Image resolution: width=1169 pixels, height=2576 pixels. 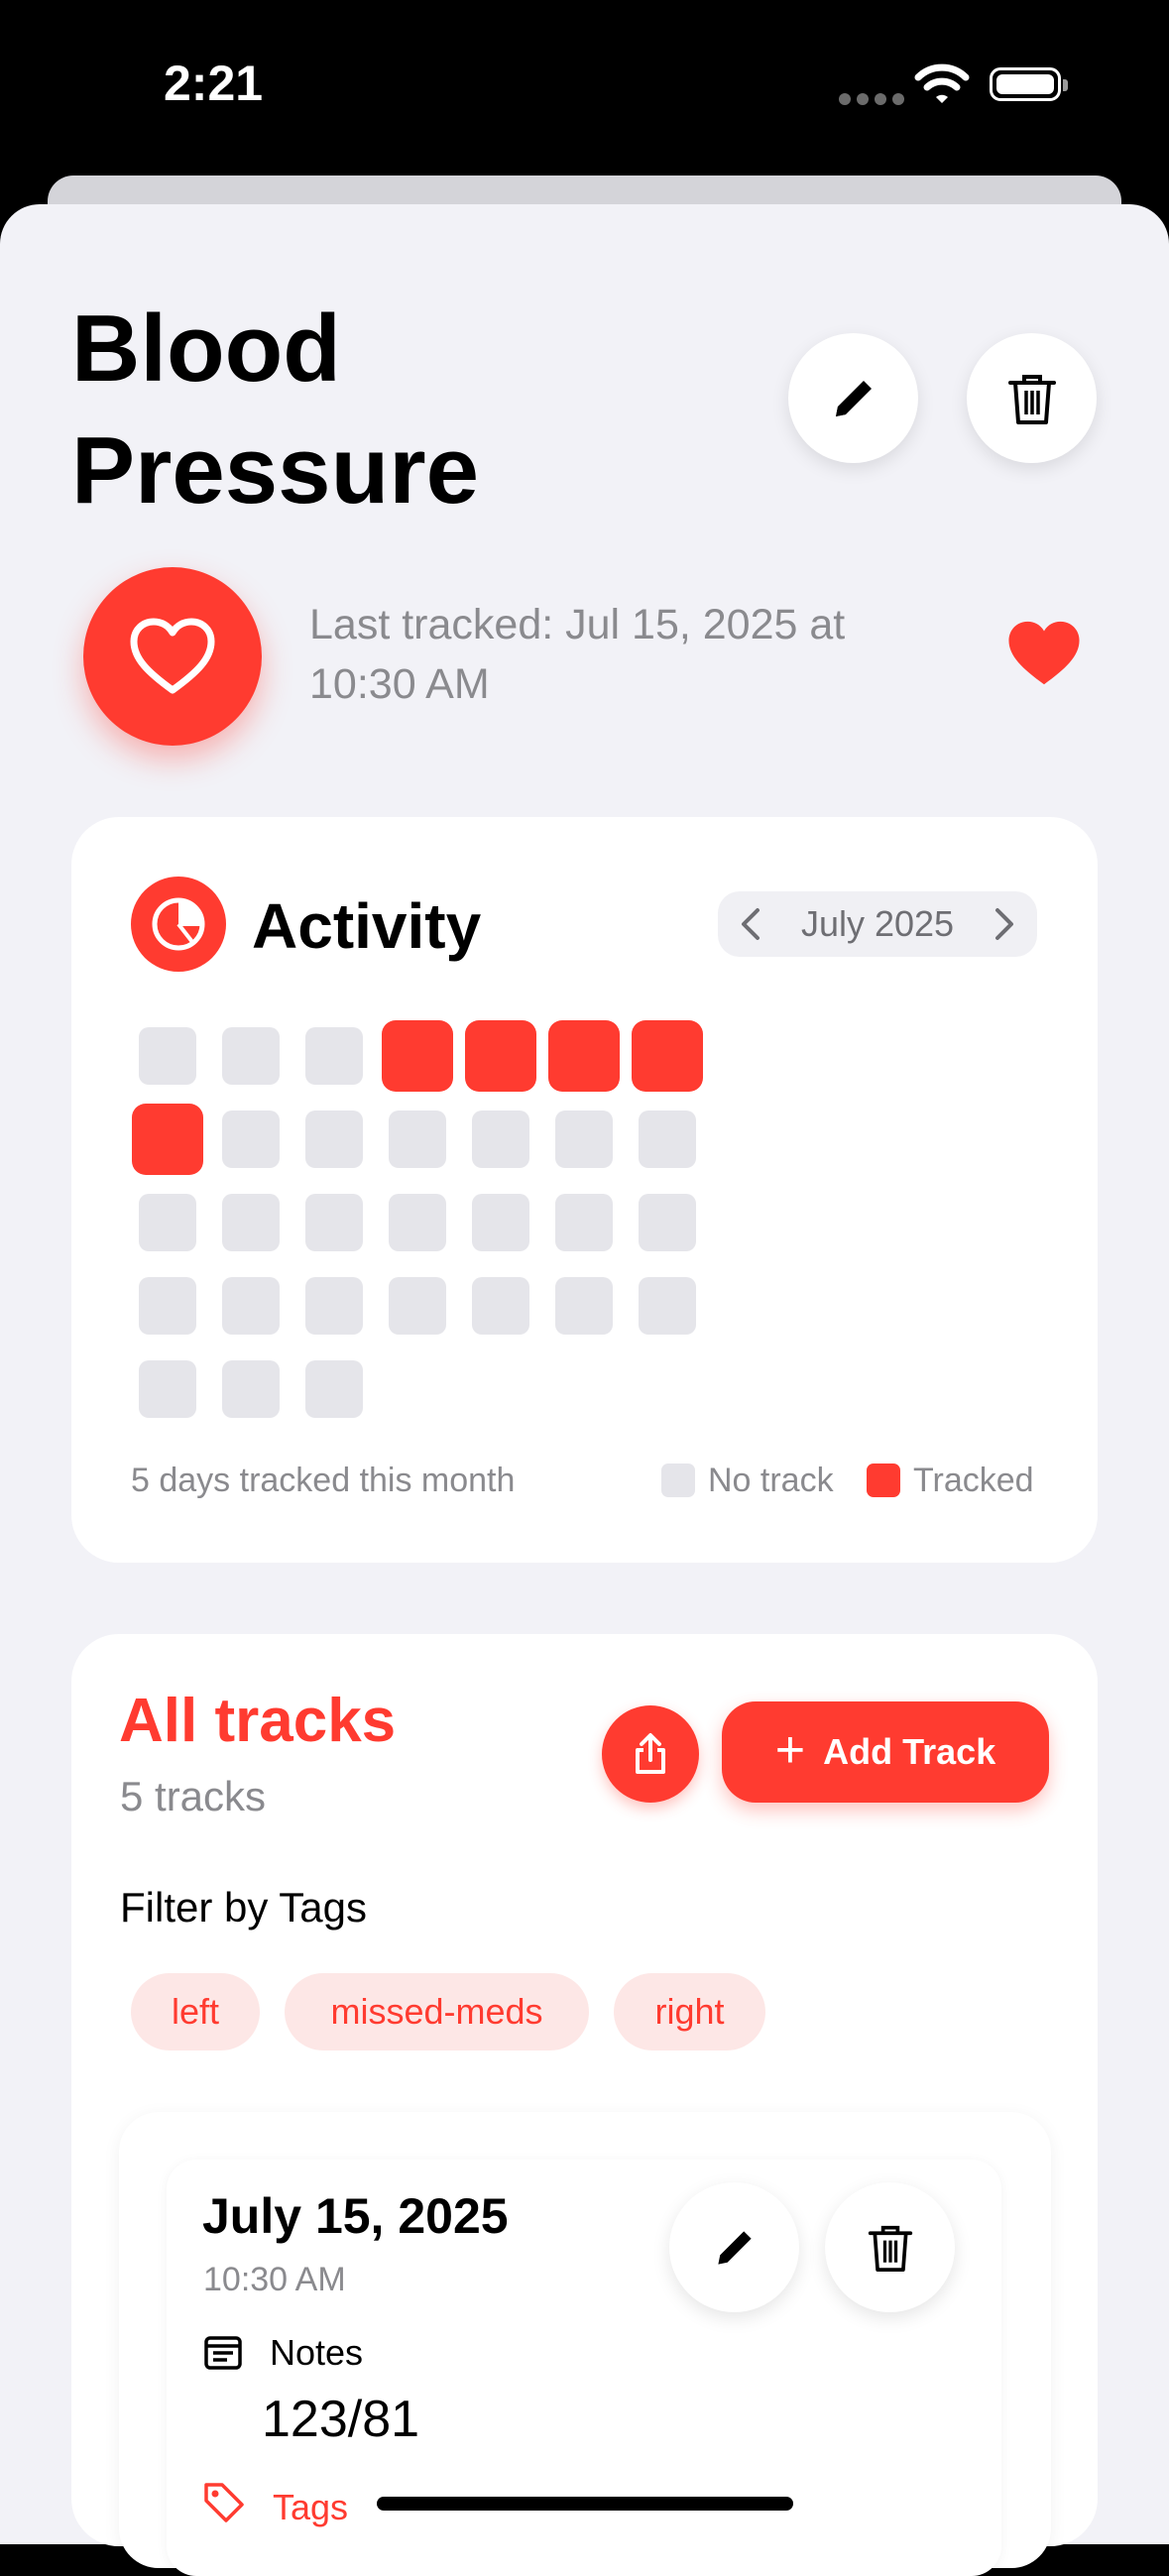 What do you see at coordinates (323, 1480) in the screenshot?
I see `days-tracked-summary: 5 days tracked this month` at bounding box center [323, 1480].